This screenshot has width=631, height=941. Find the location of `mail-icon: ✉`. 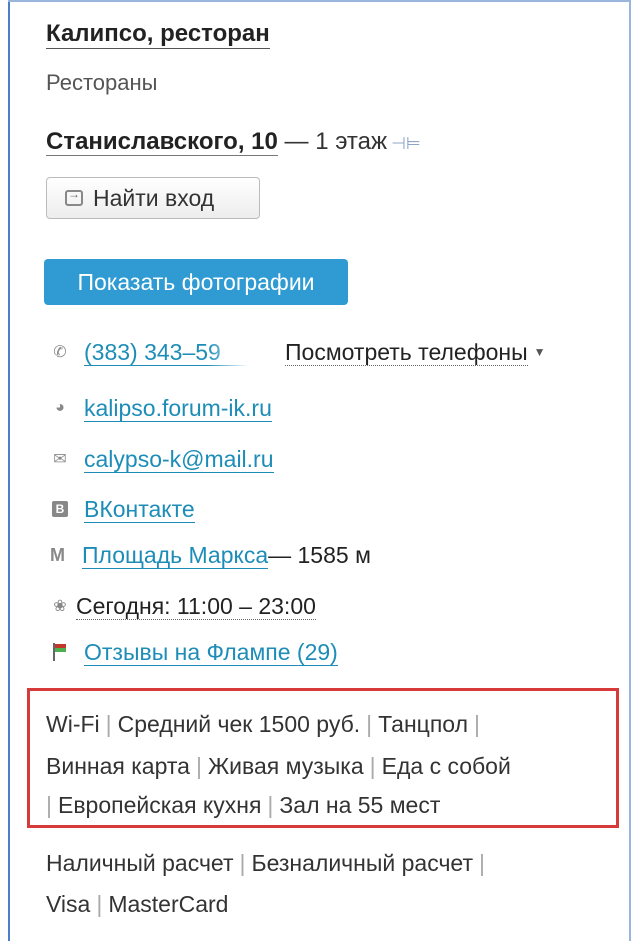

mail-icon: ✉ is located at coordinates (60, 459).